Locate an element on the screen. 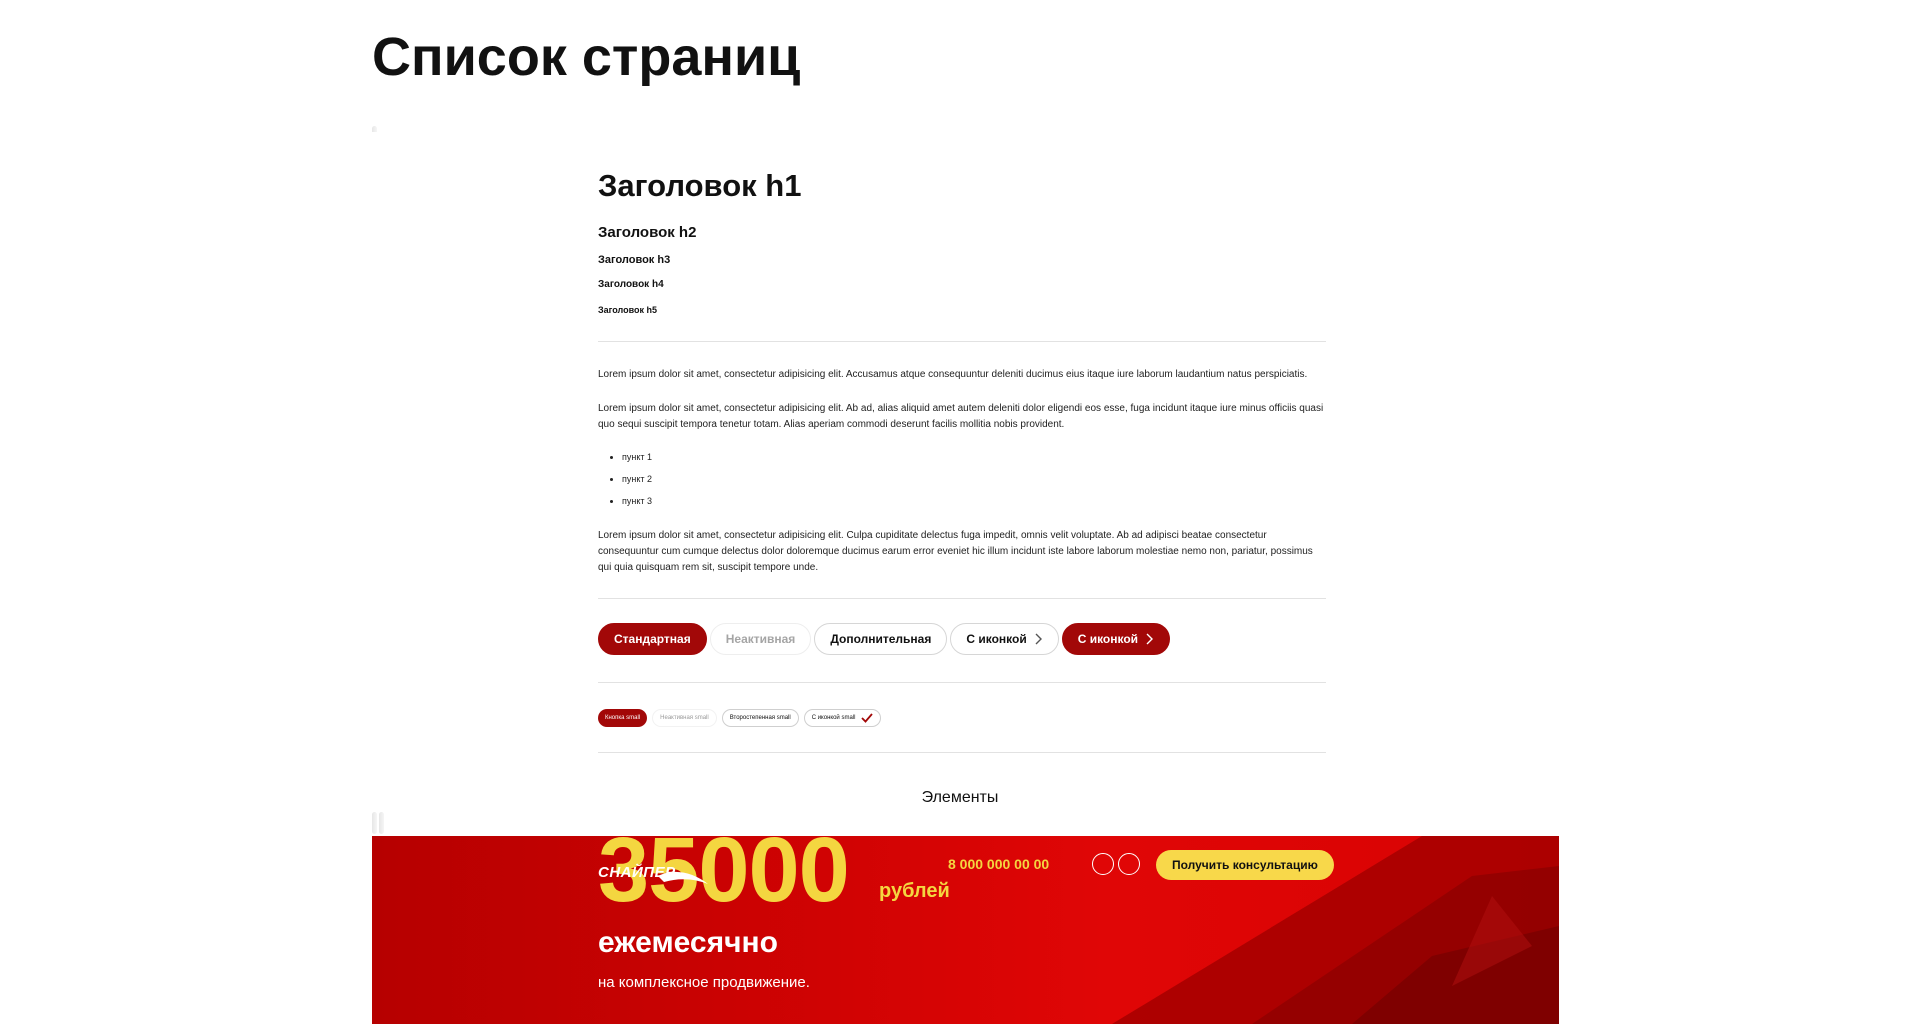 The width and height of the screenshot is (1920, 1024). small-icon-button: С иконкой small is located at coordinates (842, 718).